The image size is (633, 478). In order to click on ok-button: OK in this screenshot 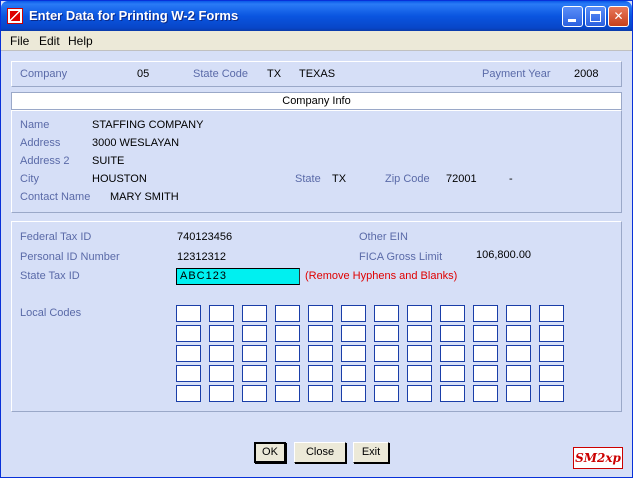, I will do `click(270, 452)`.